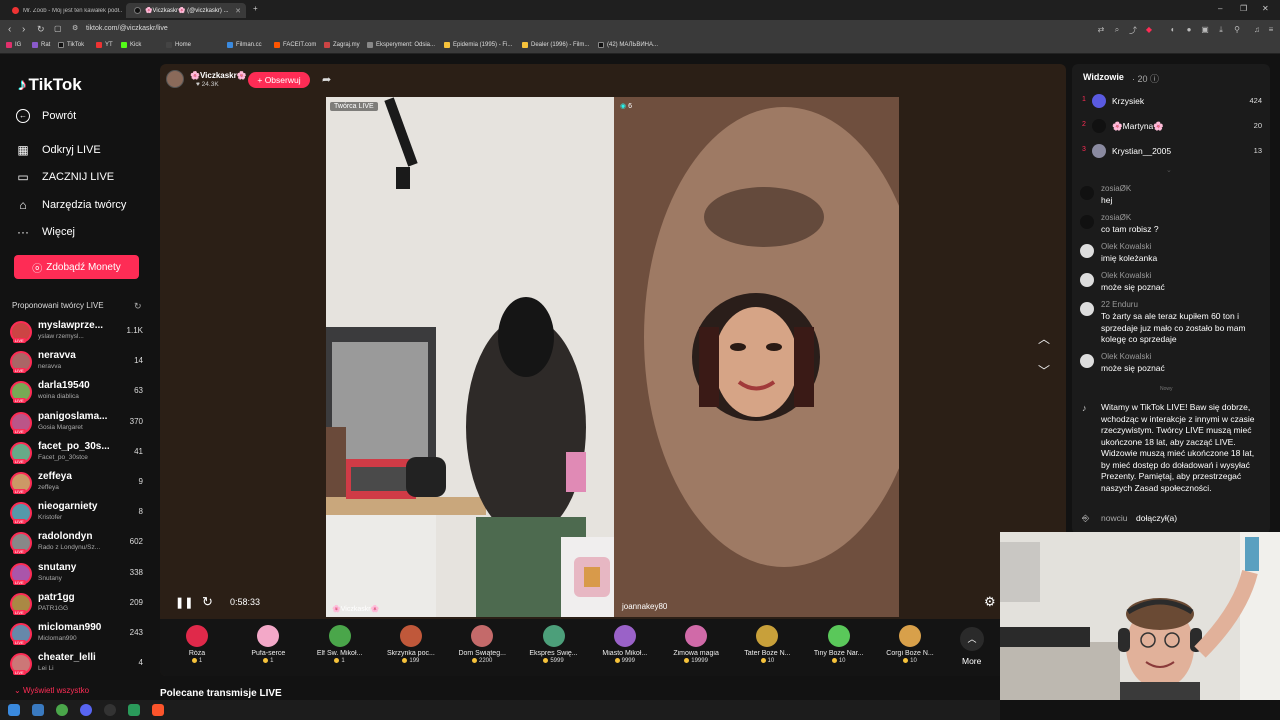 This screenshot has height=720, width=1280. I want to click on suggested-creator-item: LIVE panigoslama... Gosia Margaret 370, so click(77, 424).